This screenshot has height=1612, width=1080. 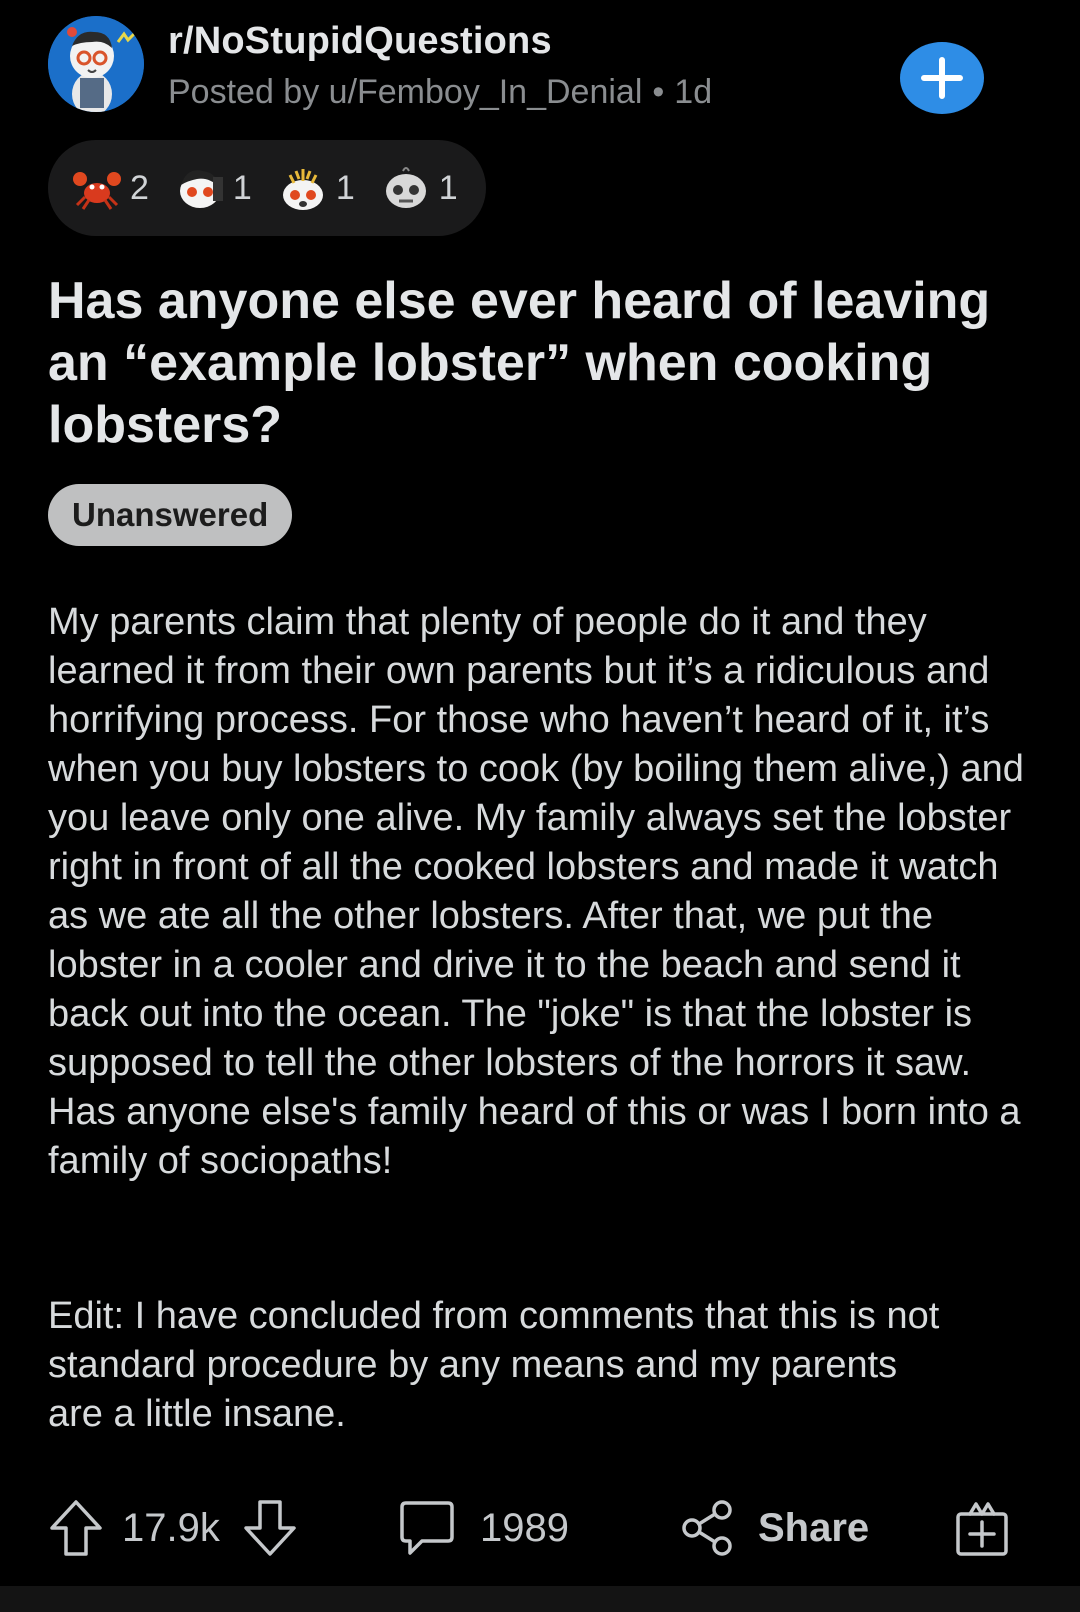 I want to click on post-flair: Unanswered, so click(x=170, y=515).